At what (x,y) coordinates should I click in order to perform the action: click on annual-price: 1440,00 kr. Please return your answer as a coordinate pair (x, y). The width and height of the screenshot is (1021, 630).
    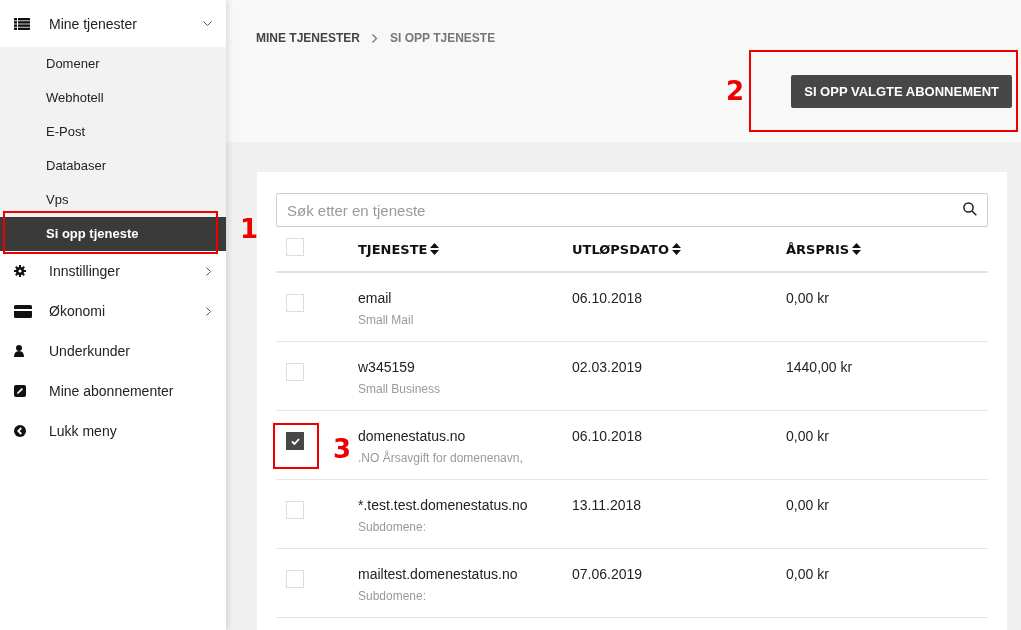
    Looking at the image, I should click on (820, 367).